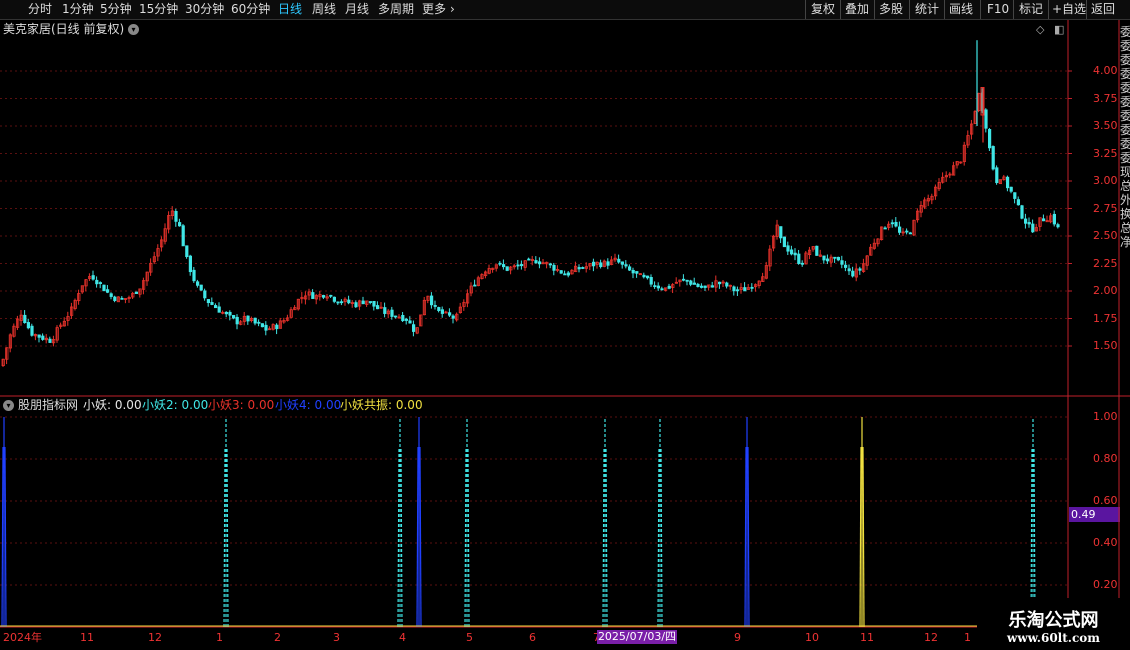 The image size is (1130, 650). I want to click on resonance-signal, so click(860, 537).